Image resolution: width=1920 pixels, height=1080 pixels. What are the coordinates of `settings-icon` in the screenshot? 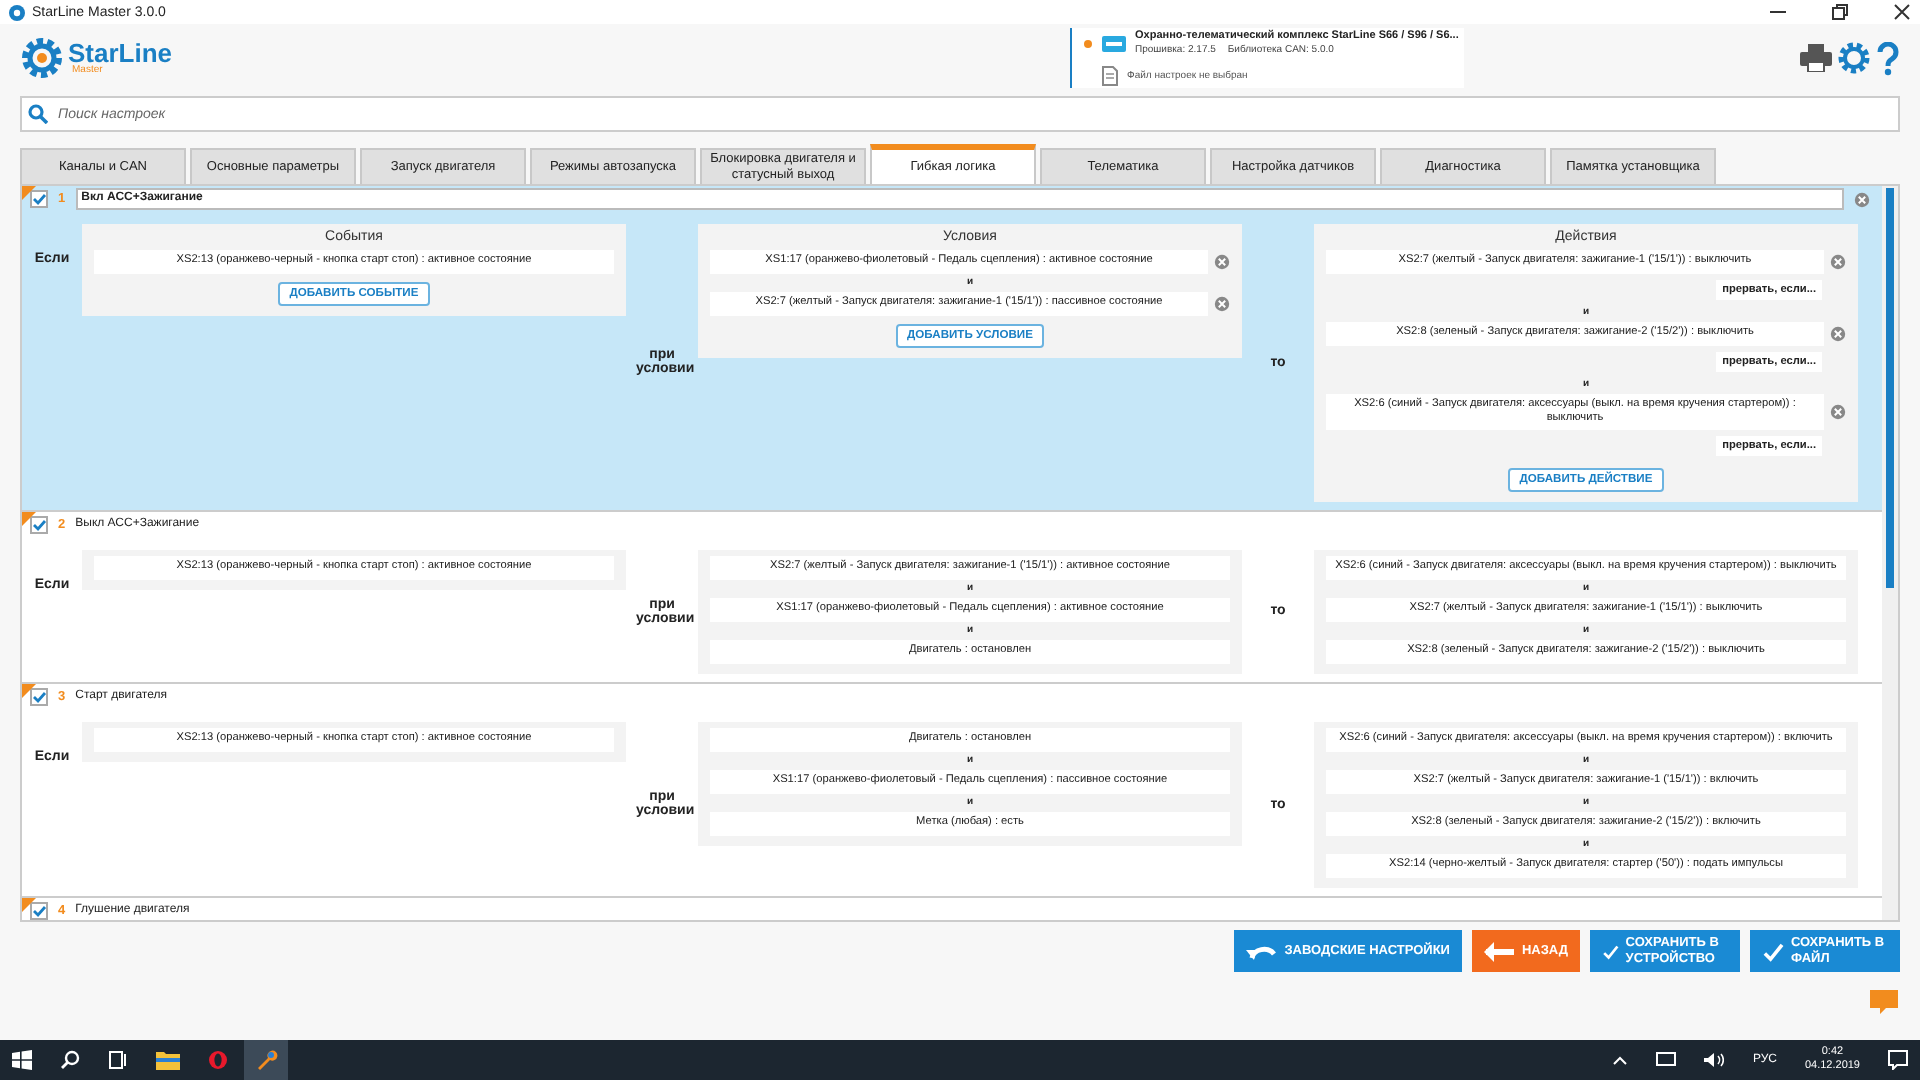 It's located at (1854, 58).